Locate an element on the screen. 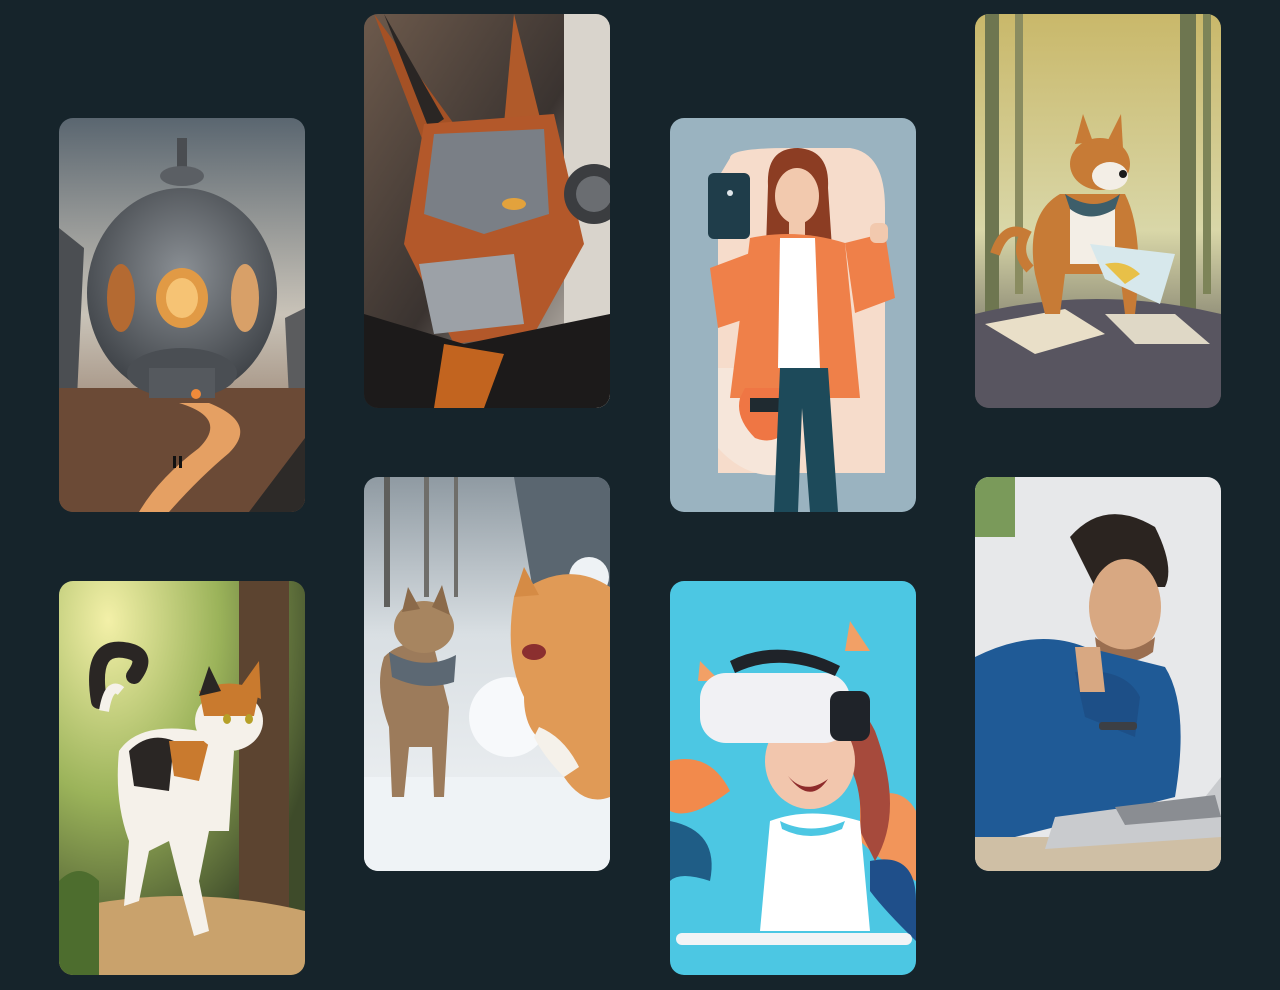  man-thinking-at-laptop-image is located at coordinates (1098, 674).